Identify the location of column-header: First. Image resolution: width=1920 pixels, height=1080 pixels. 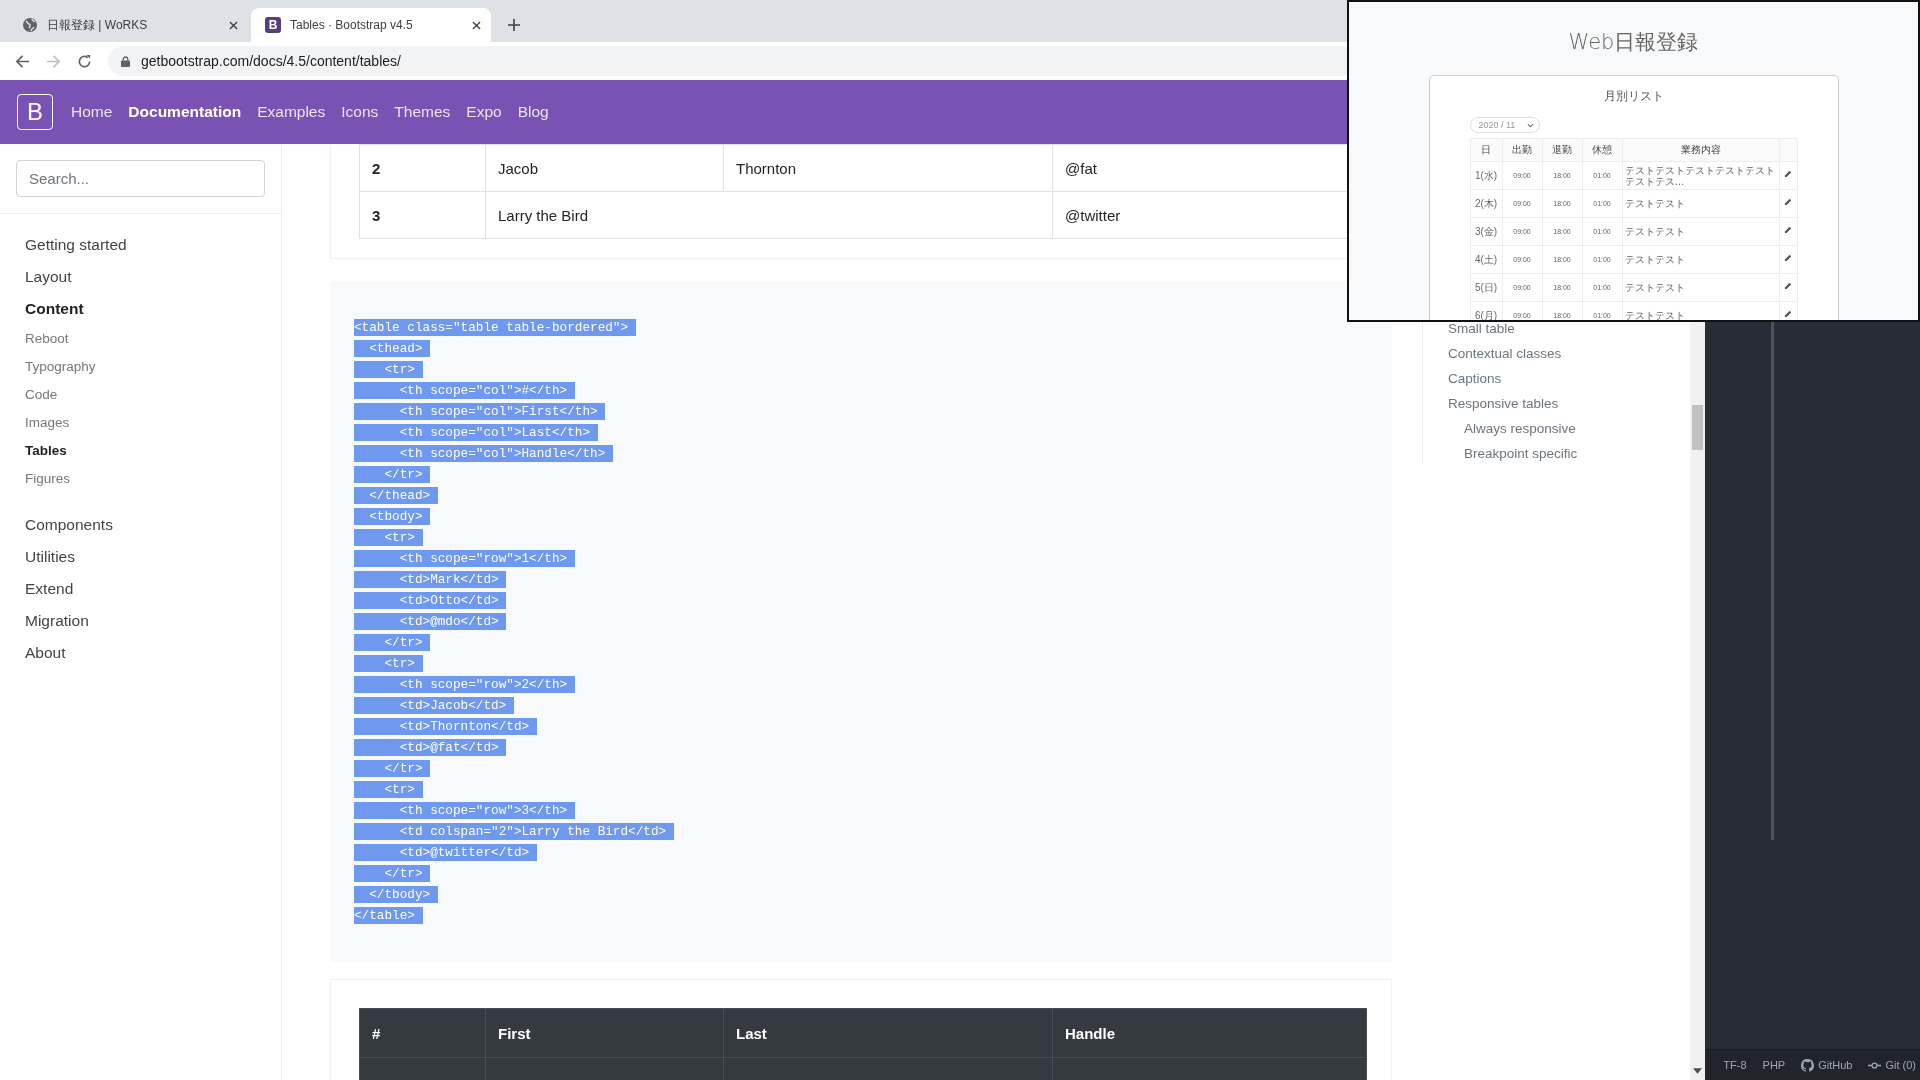
(604, 1033).